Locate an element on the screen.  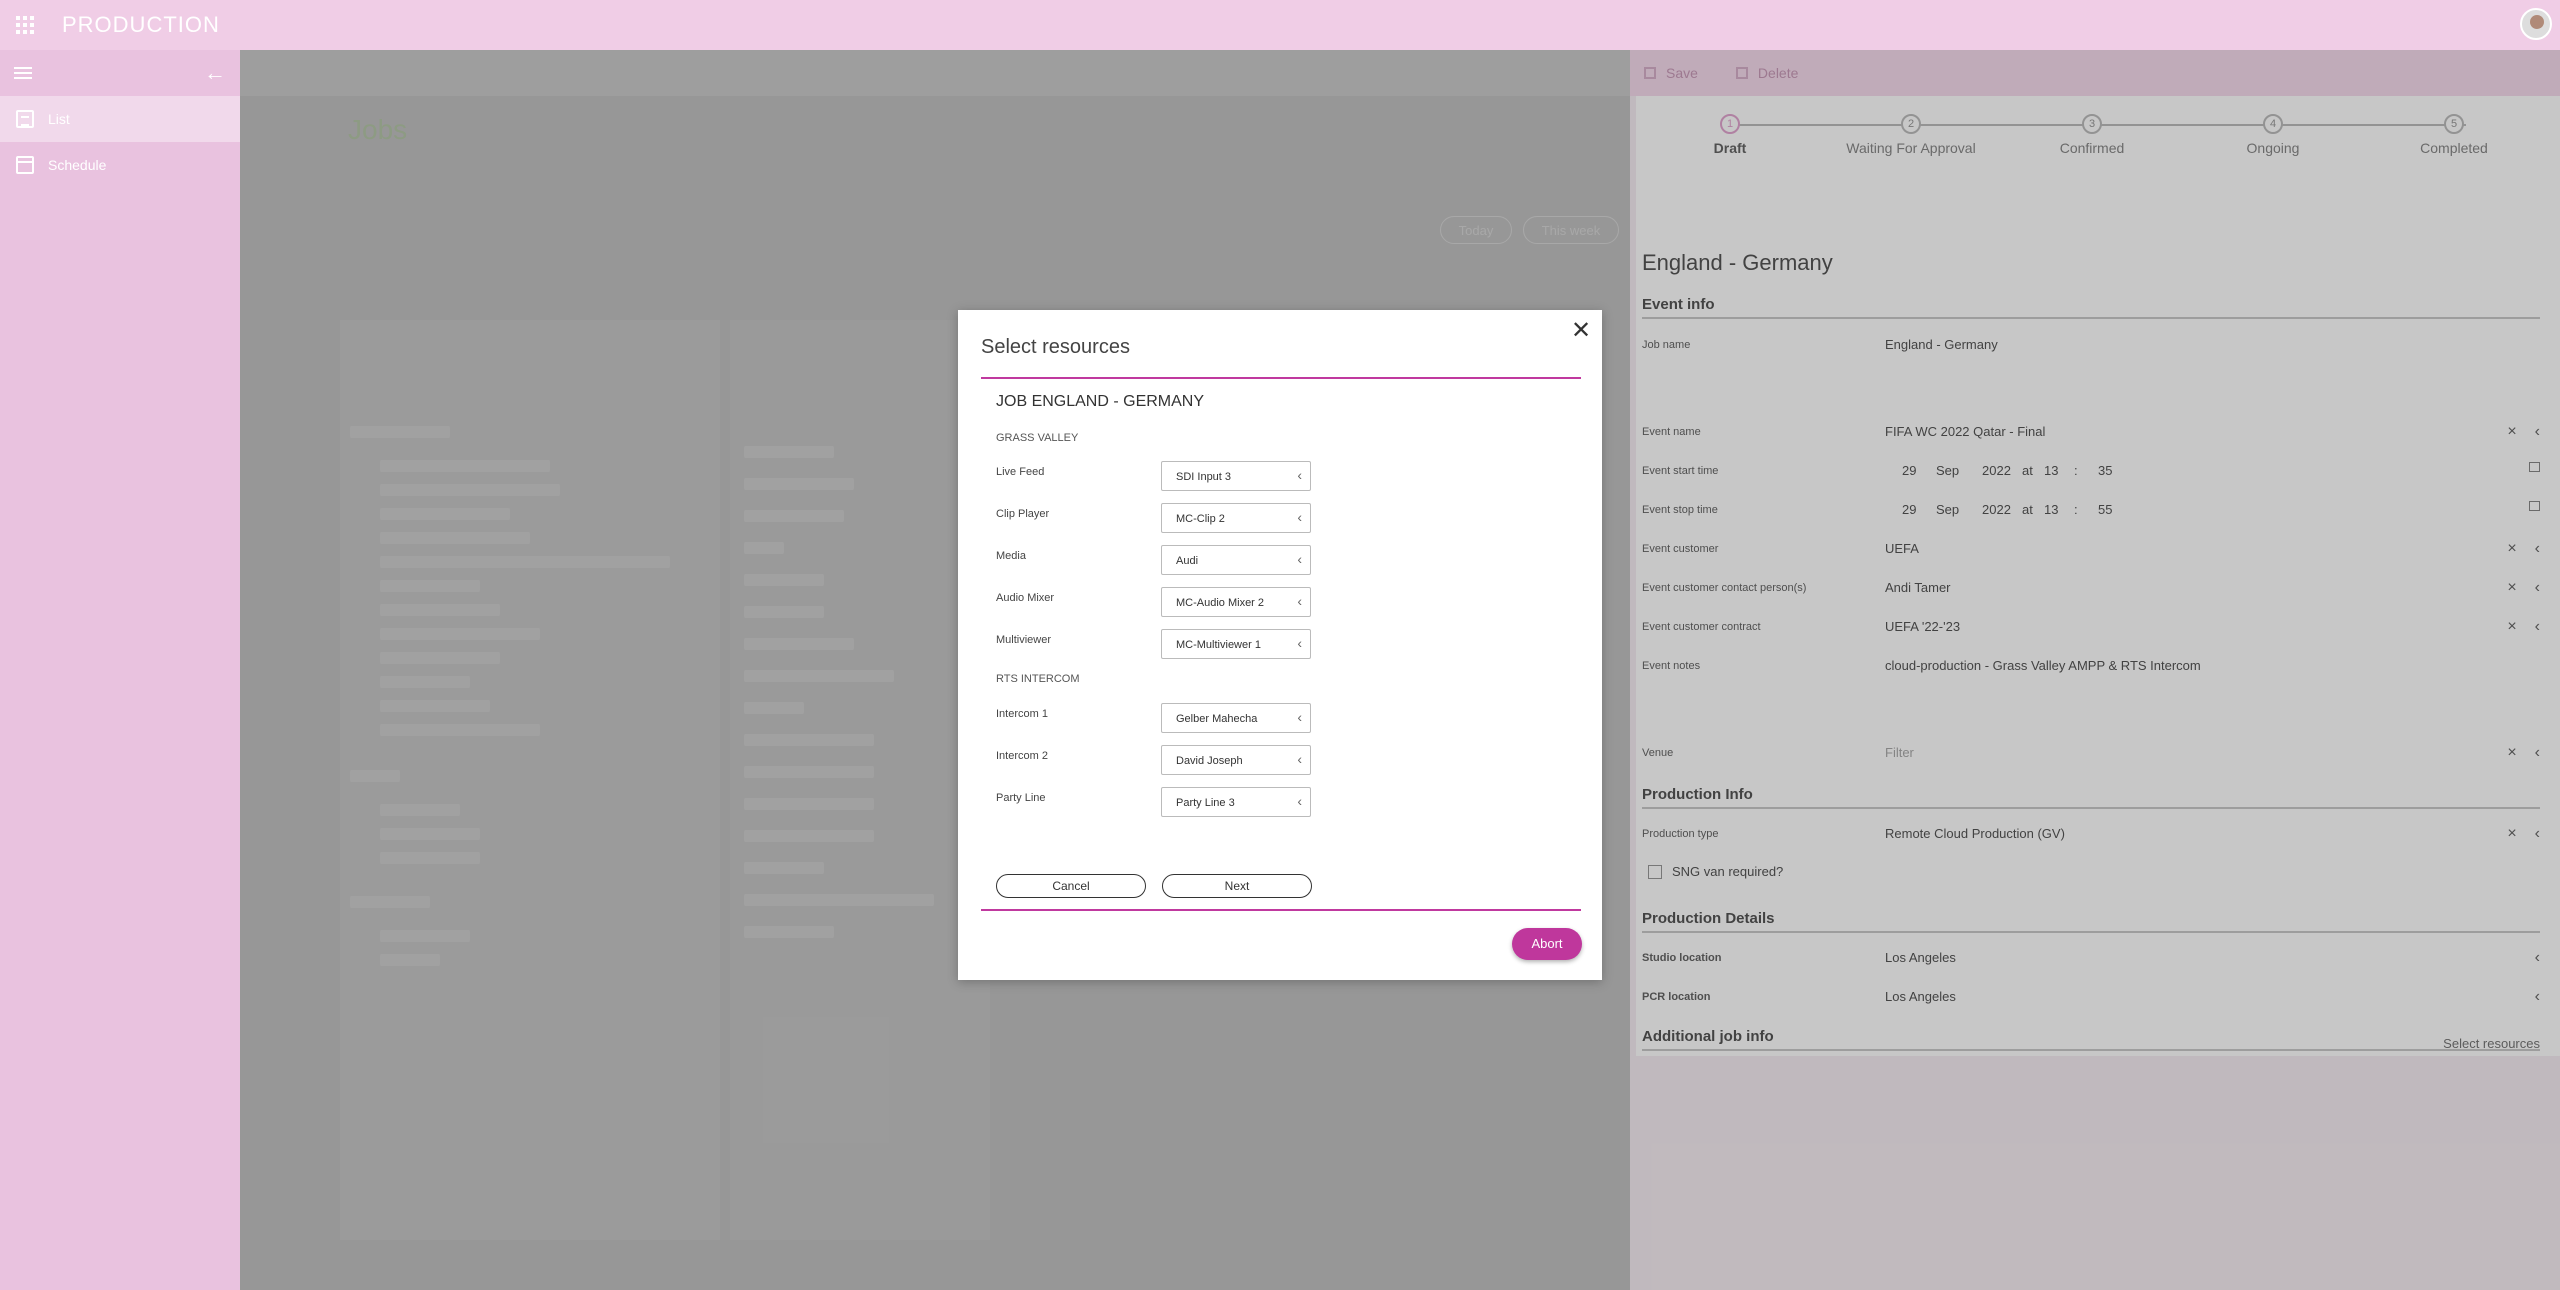
sidebar-item-list: List is located at coordinates (120, 119).